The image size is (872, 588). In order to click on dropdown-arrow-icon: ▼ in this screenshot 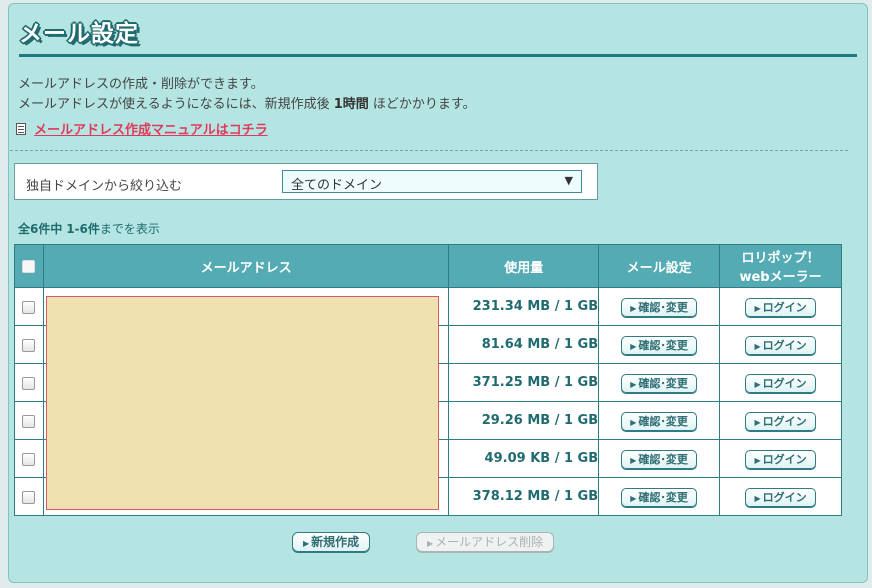, I will do `click(568, 180)`.